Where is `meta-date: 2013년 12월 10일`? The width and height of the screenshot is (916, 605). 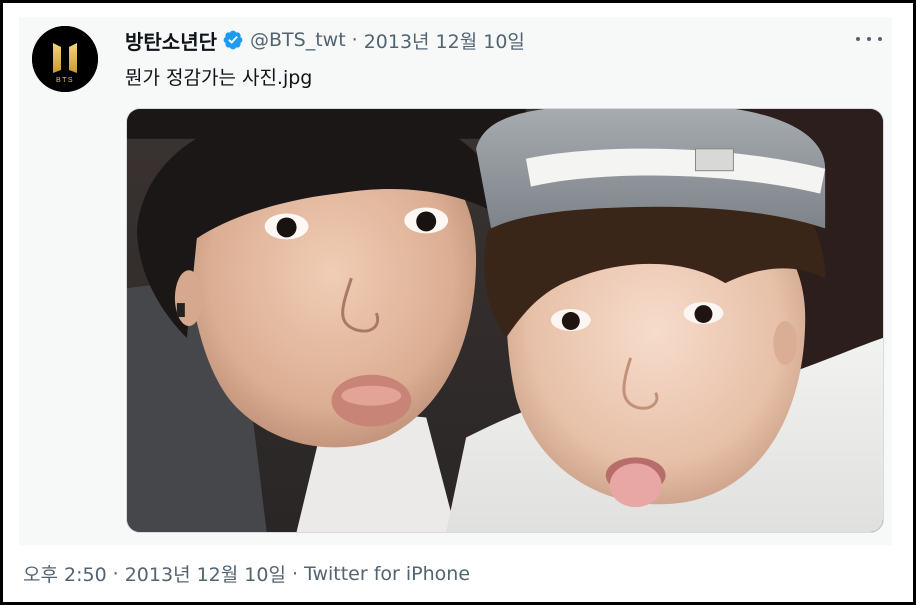
meta-date: 2013년 12월 10일 is located at coordinates (205, 573).